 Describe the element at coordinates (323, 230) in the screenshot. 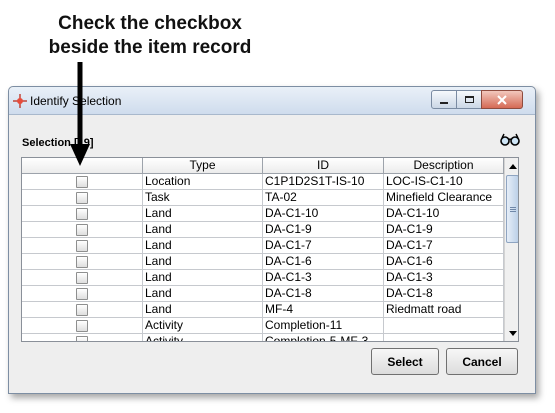

I see `id-cell: DA-C1-9` at that location.